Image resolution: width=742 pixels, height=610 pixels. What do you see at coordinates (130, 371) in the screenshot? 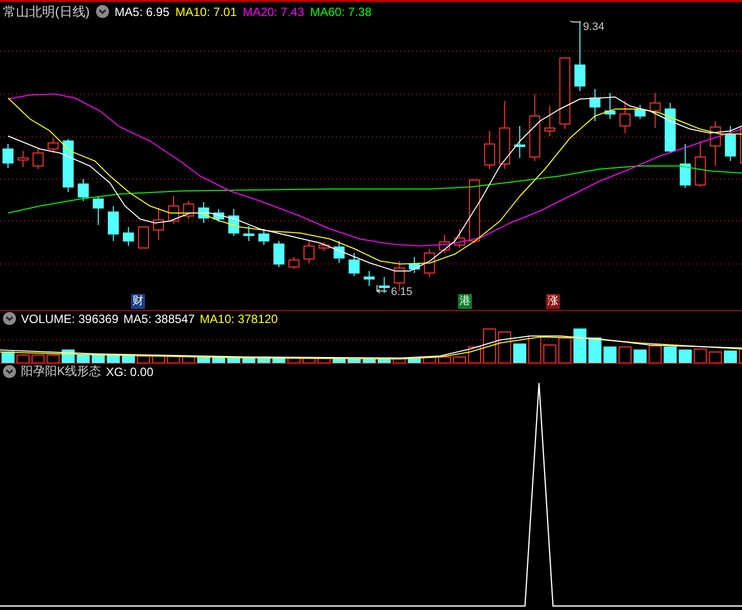
I see `indicator-reading: XG: 0.00` at bounding box center [130, 371].